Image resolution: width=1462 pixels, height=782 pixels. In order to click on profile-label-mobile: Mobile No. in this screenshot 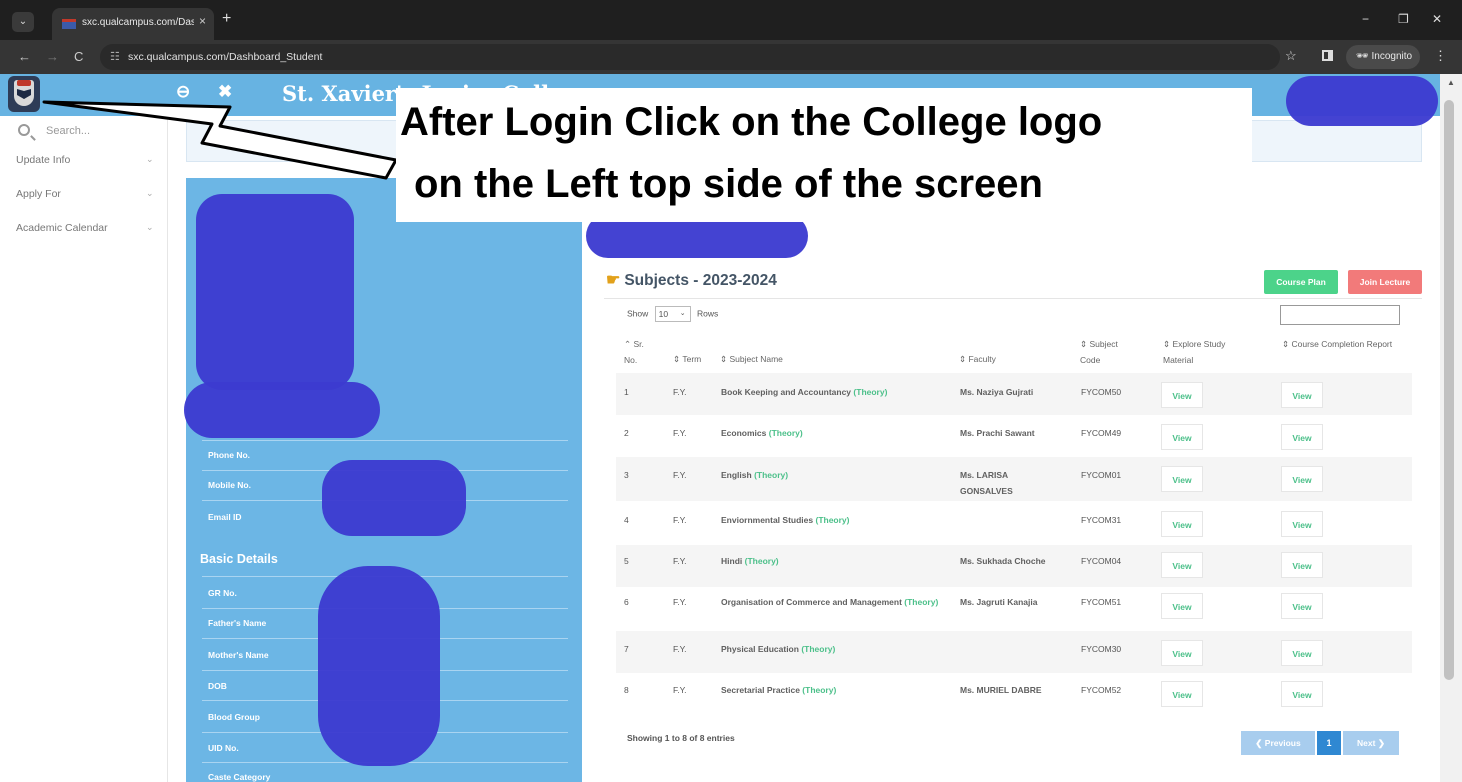, I will do `click(229, 485)`.